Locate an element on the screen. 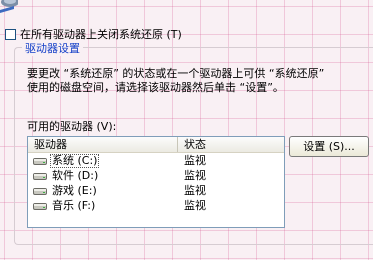 Image resolution: width=373 pixels, height=260 pixels. group-title: 驱动器设置 is located at coordinates (52, 48).